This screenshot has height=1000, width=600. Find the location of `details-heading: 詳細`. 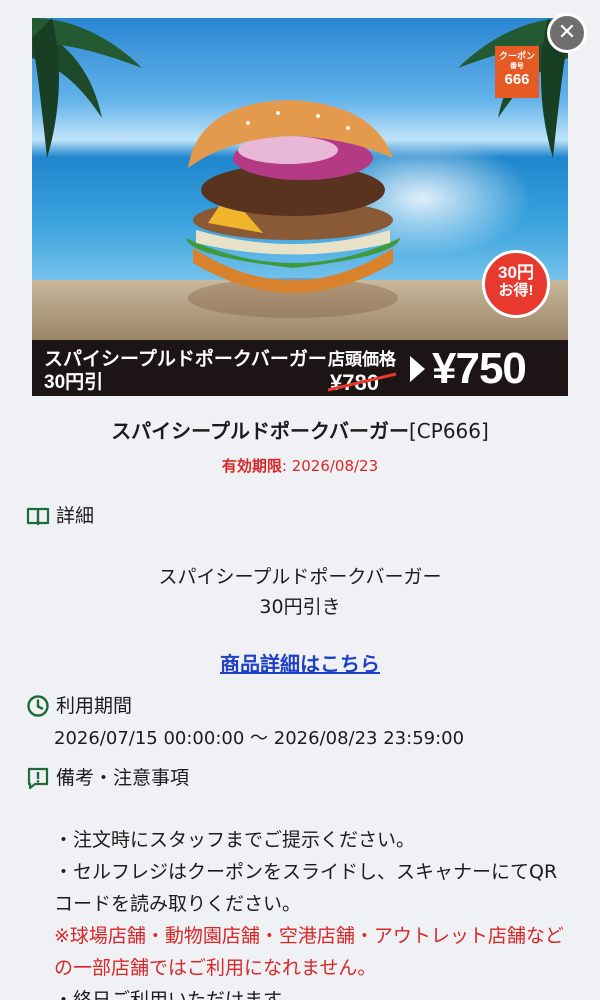

details-heading: 詳細 is located at coordinates (60, 516).